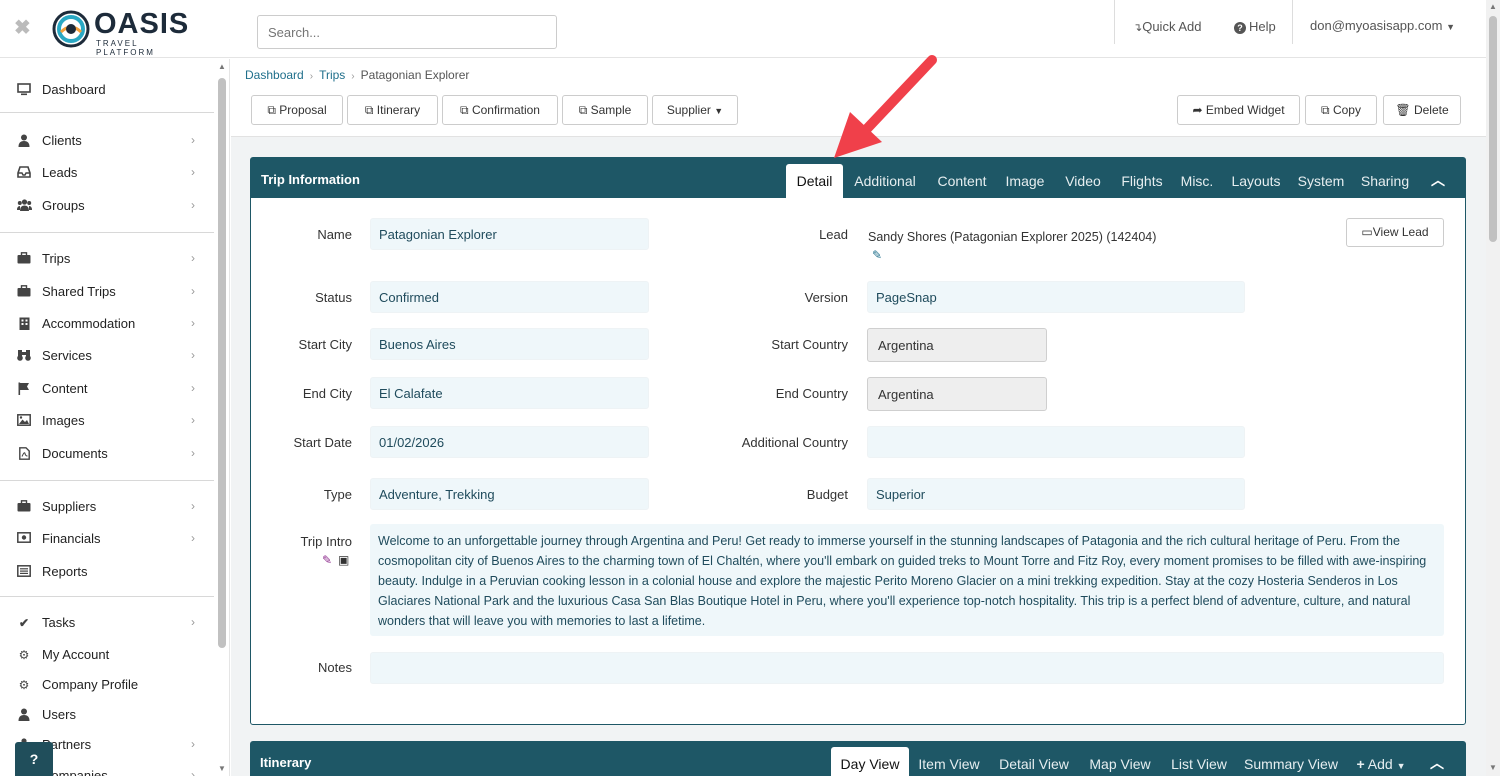 The image size is (1500, 776). I want to click on sidebar-scrollbar: ▲ ▼, so click(222, 418).